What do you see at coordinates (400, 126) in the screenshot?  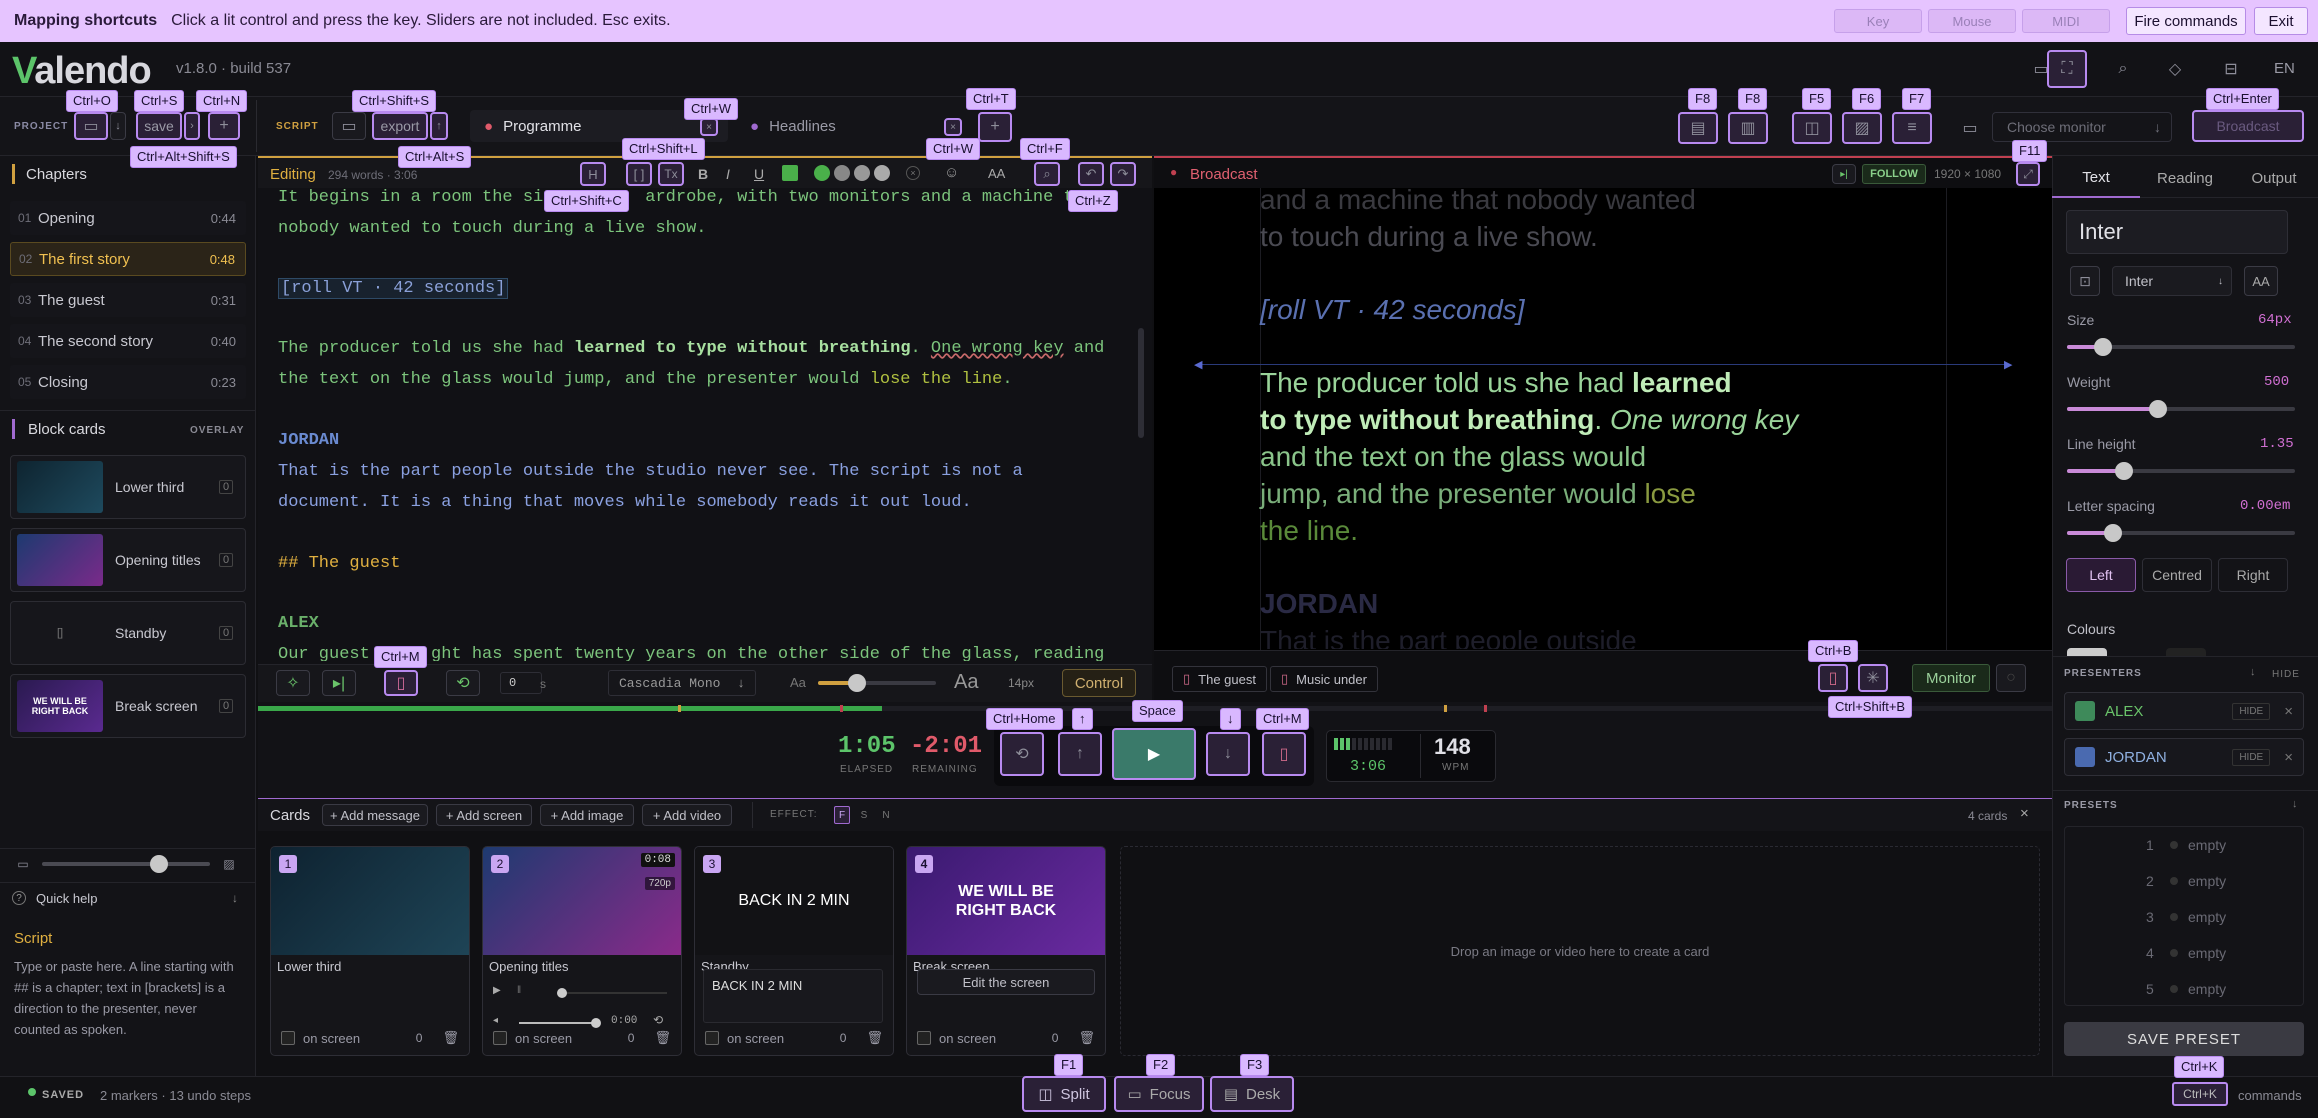 I see `export-button: export` at bounding box center [400, 126].